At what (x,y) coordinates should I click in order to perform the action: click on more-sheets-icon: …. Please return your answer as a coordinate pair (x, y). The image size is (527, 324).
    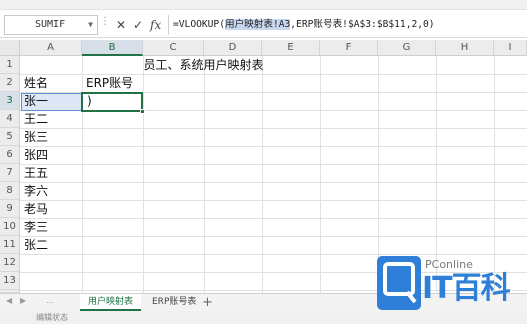
    Looking at the image, I should click on (50, 300).